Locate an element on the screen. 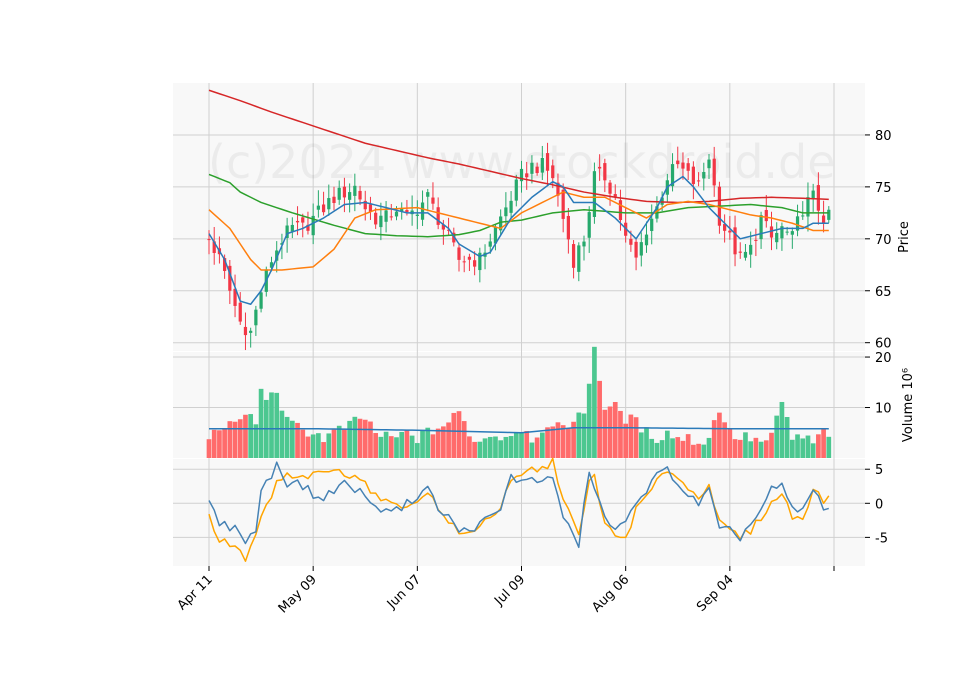 This screenshot has width=960, height=690. price-y-tick-label: 80 is located at coordinates (883, 136).